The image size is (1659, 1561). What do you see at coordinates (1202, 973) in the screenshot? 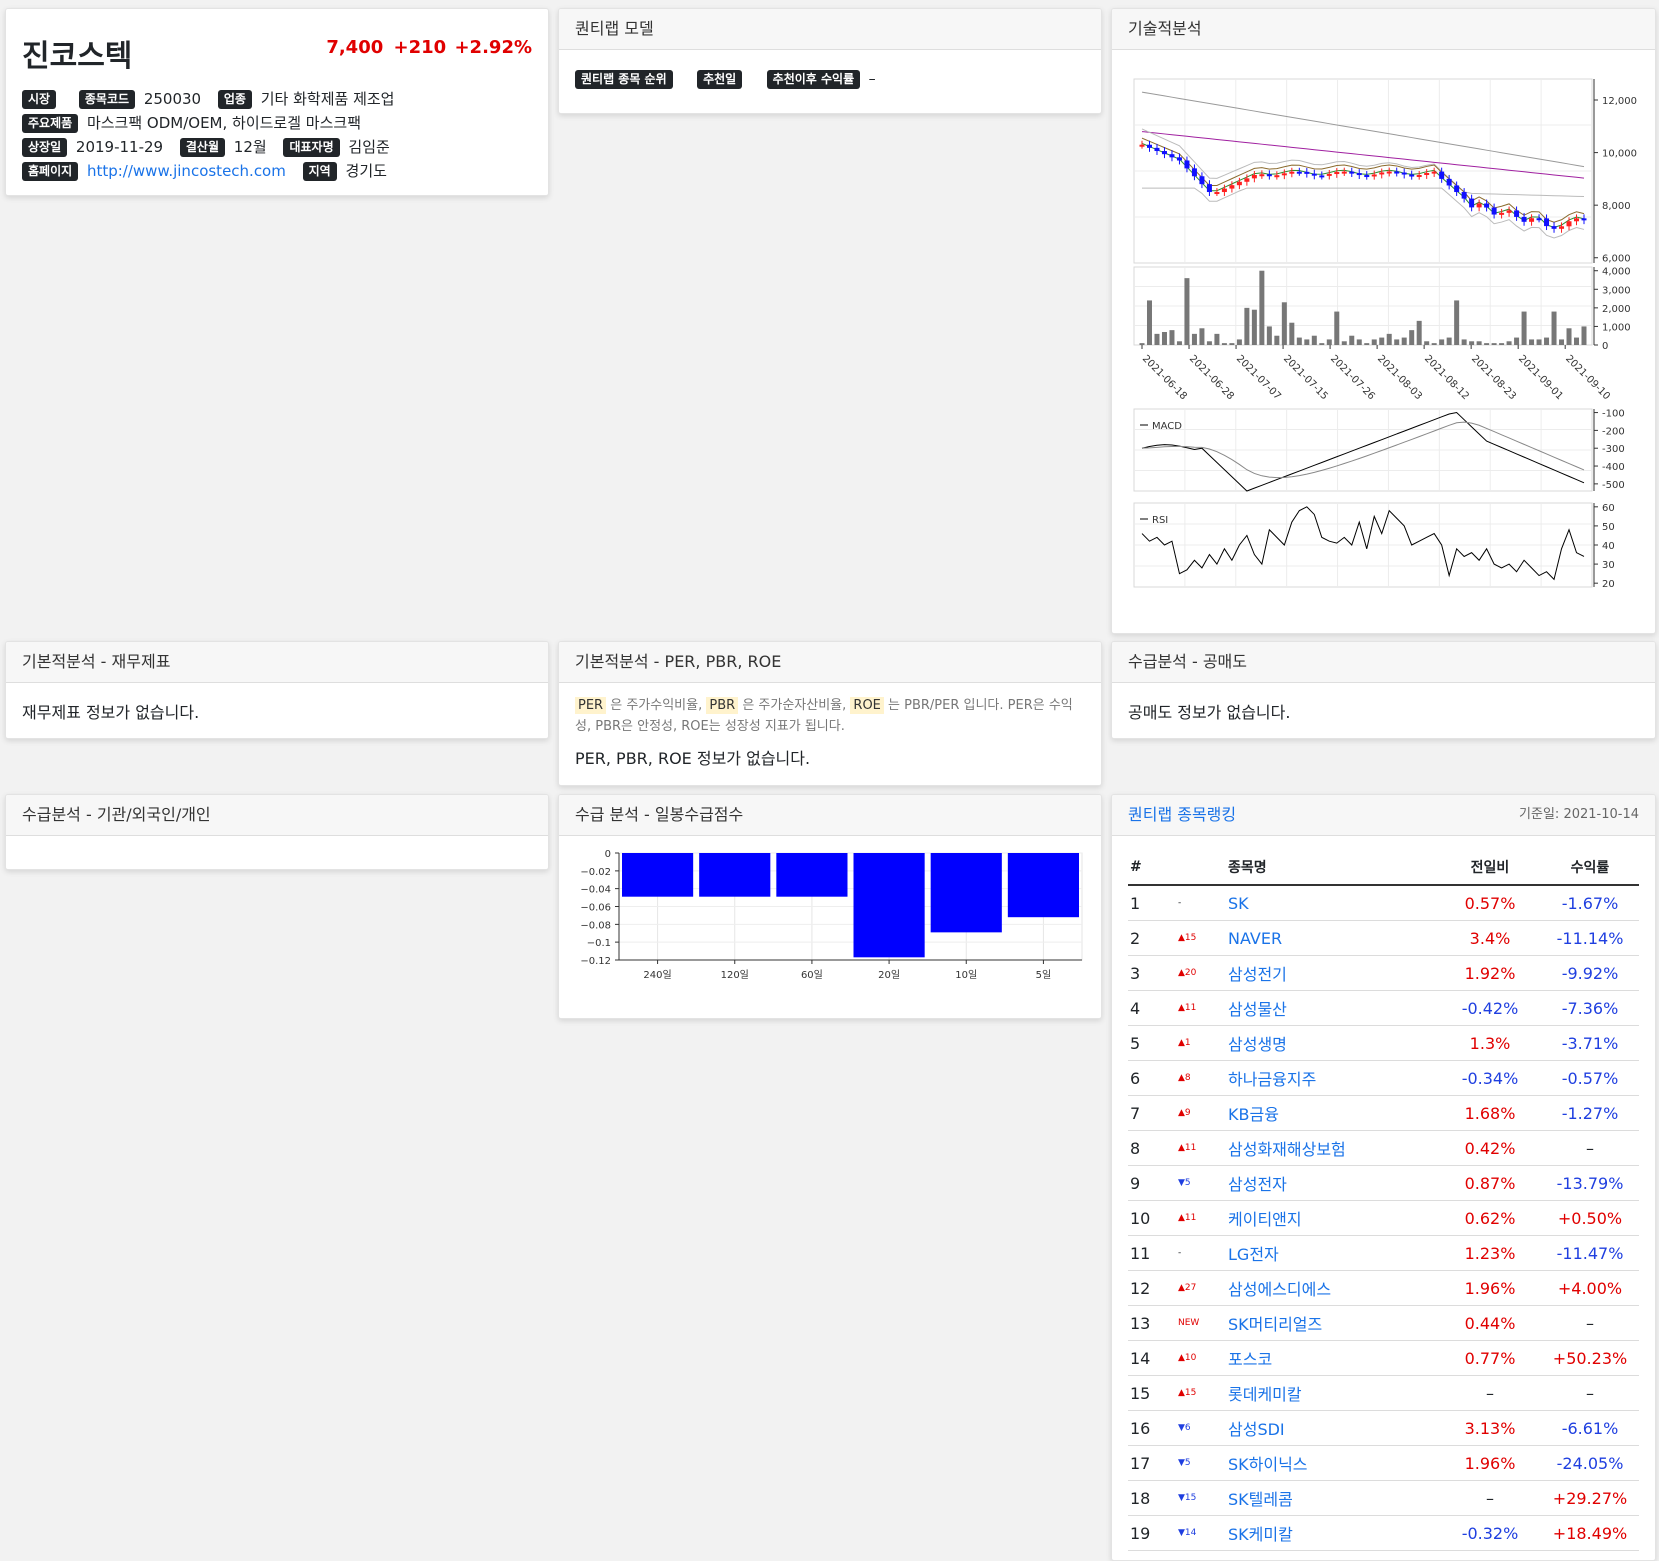
I see `rank-change: ▲20` at bounding box center [1202, 973].